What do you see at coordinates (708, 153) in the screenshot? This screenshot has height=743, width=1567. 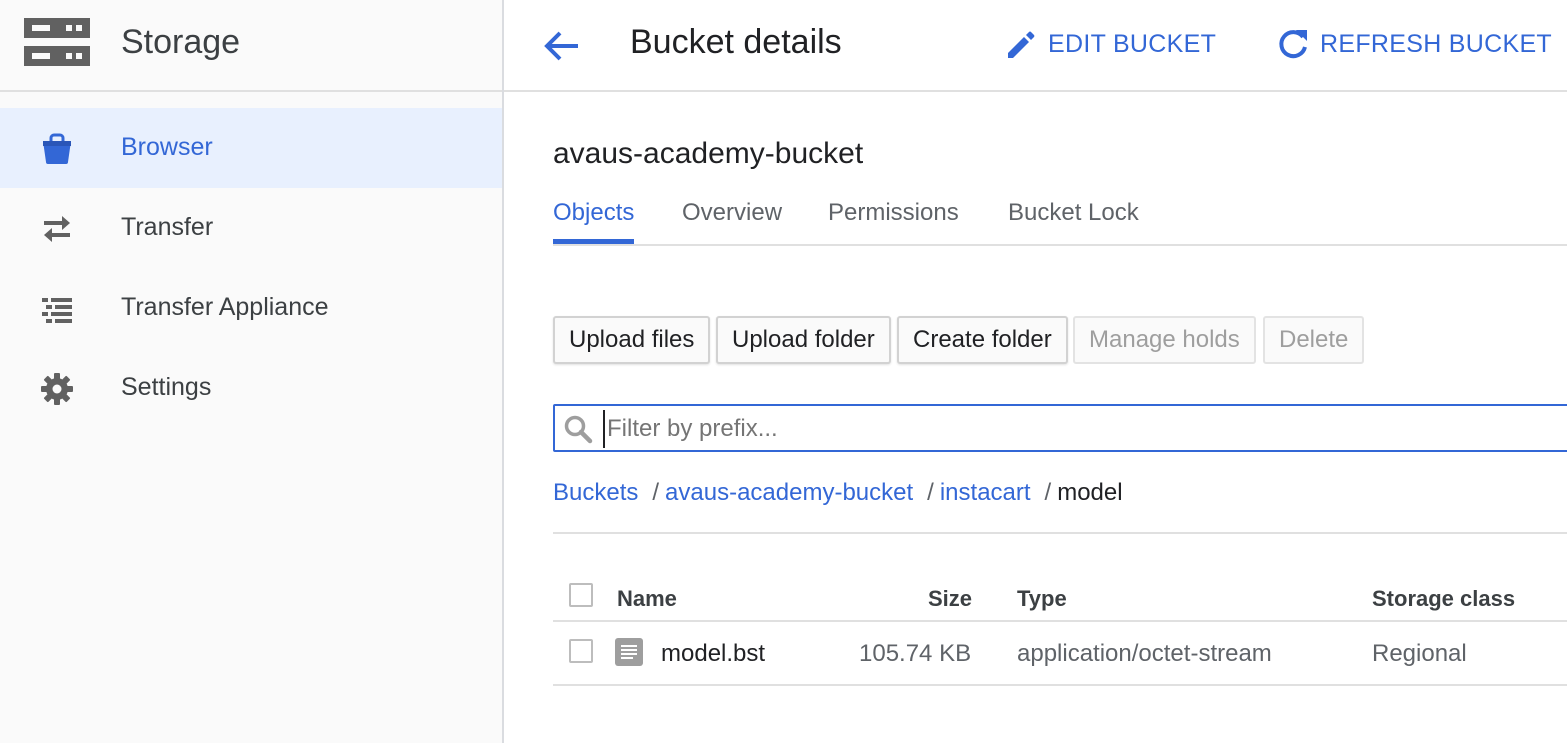 I see `bucket-name: avaus-academy-bucket` at bounding box center [708, 153].